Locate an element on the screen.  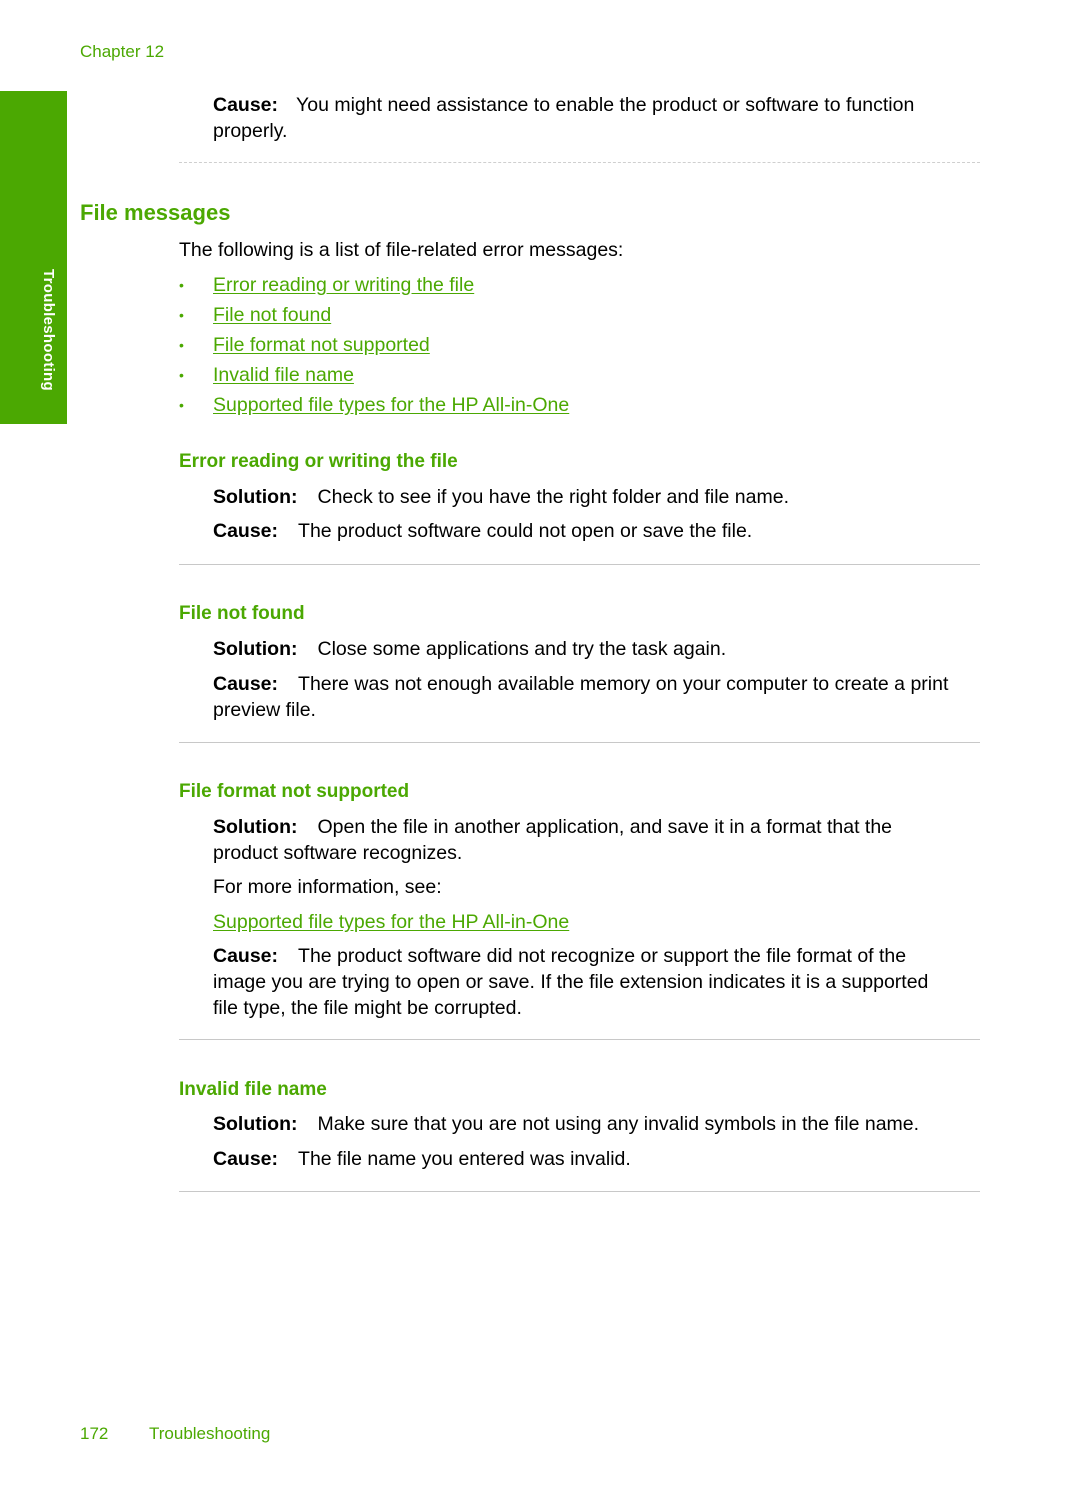
list-item: • Error reading or writing the file is located at coordinates (374, 287).